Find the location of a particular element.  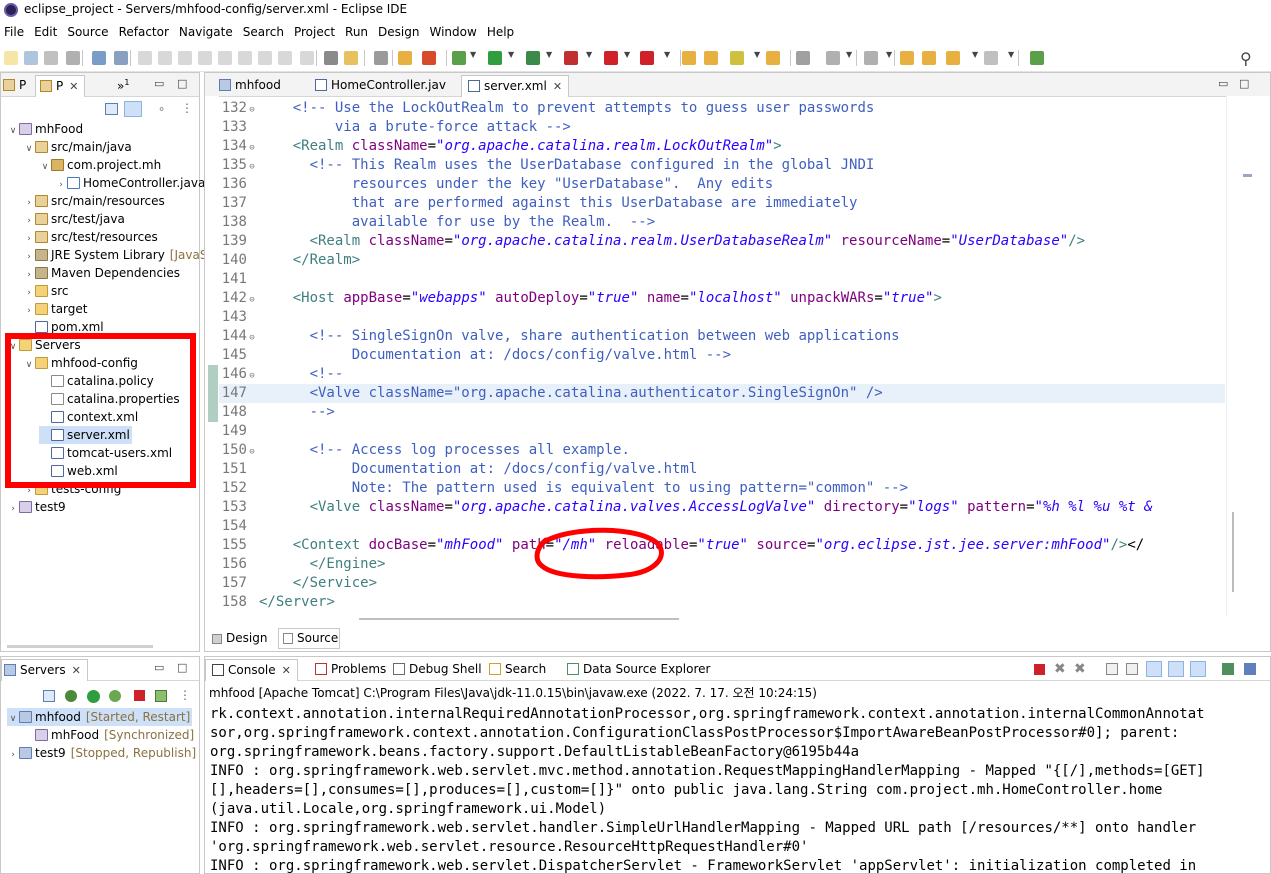

code-line: 156 </Engine> is located at coordinates (722, 564).